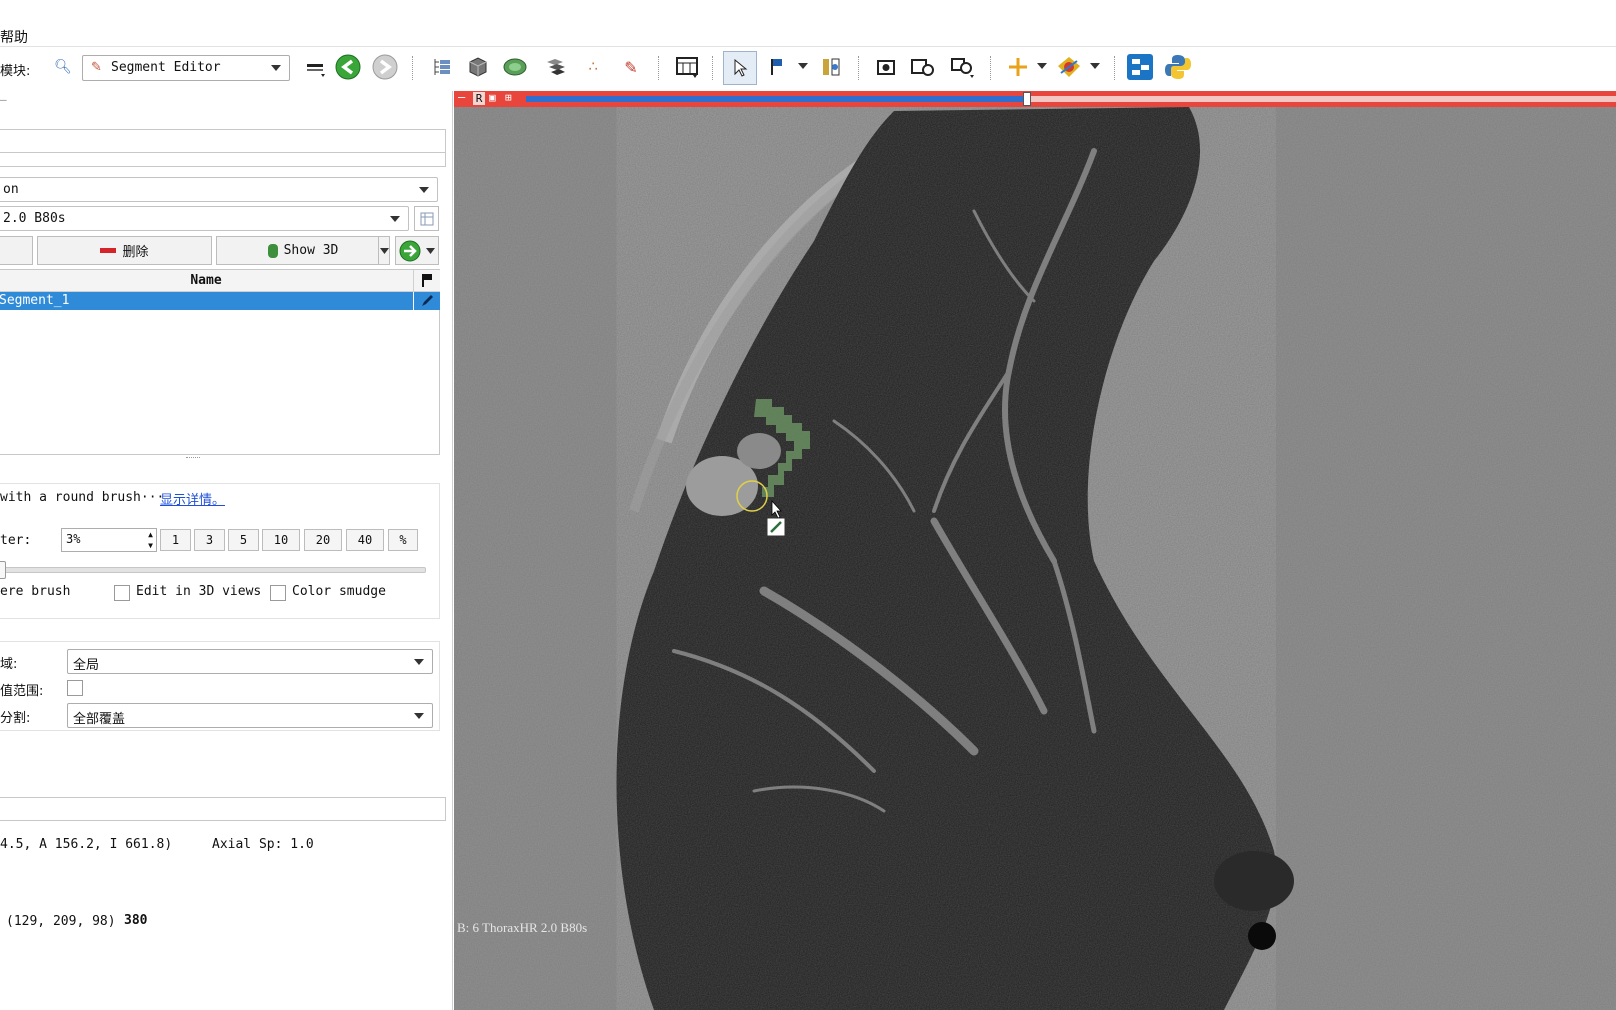 Image resolution: width=1616 pixels, height=1010 pixels. I want to click on help-field, so click(223, 141).